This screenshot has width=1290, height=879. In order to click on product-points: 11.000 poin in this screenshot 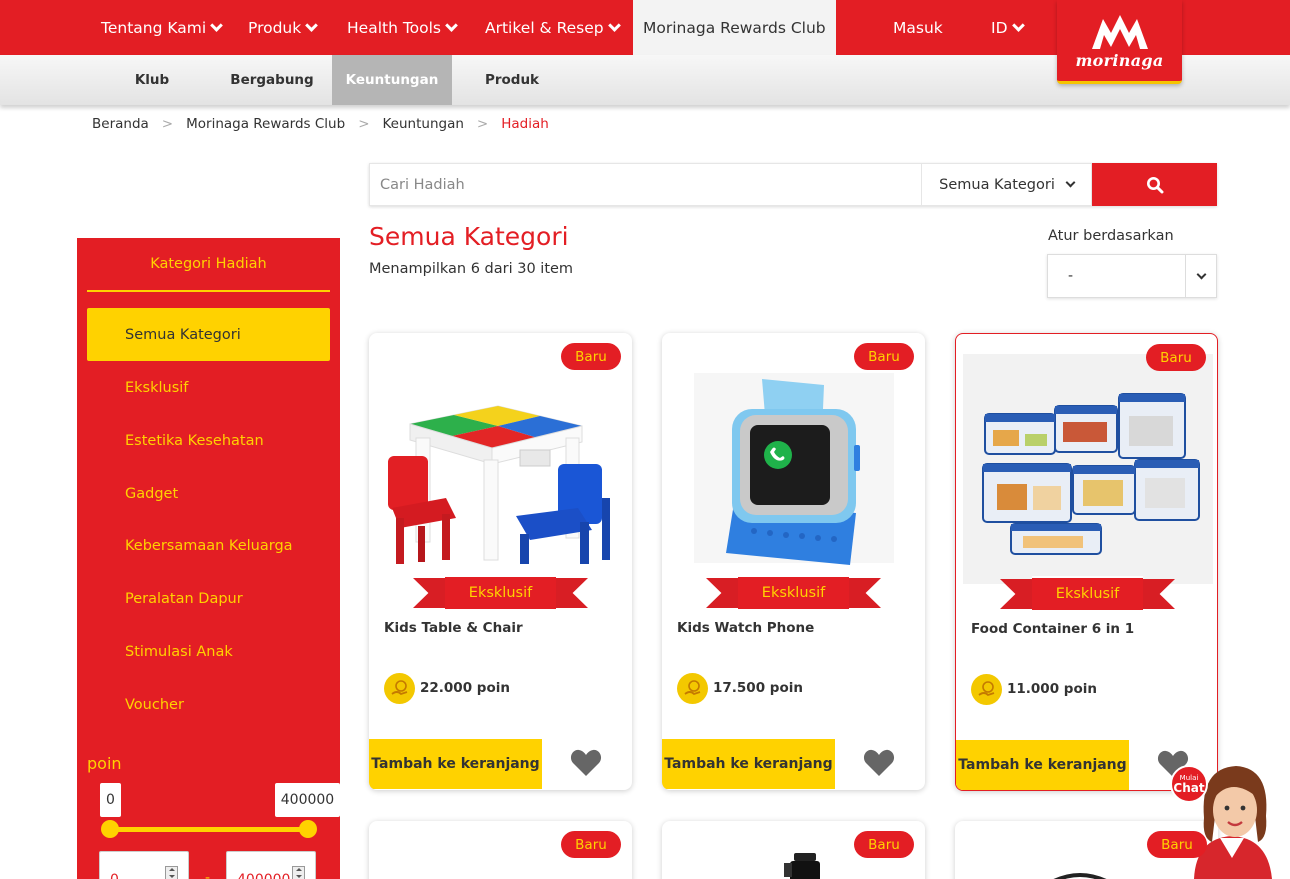, I will do `click(1052, 689)`.